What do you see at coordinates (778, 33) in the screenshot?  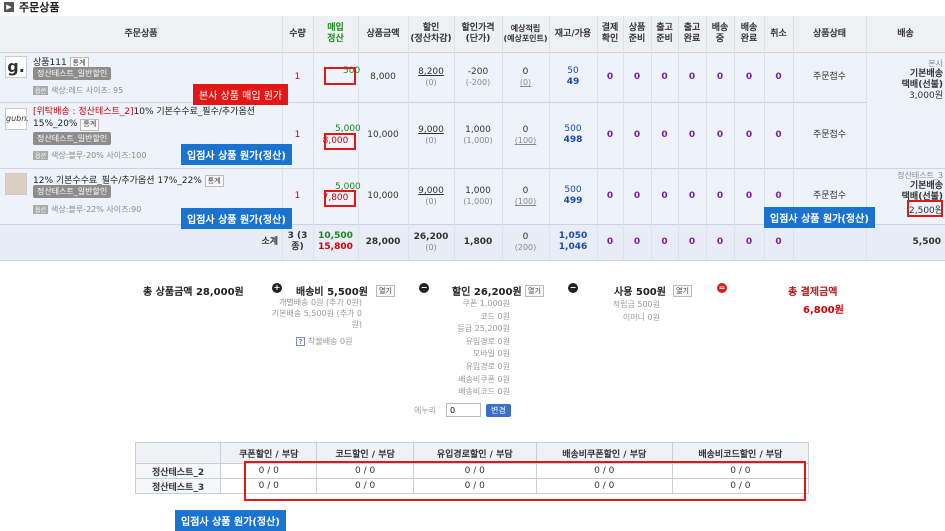 I see `col-header-cancel: 취소` at bounding box center [778, 33].